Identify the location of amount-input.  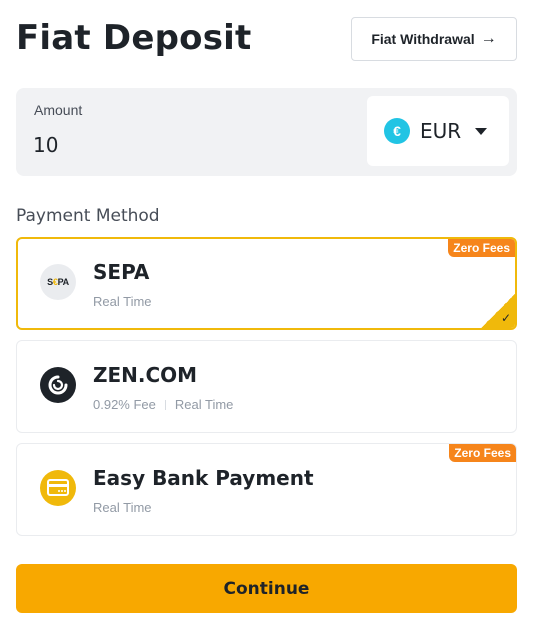
(183, 145).